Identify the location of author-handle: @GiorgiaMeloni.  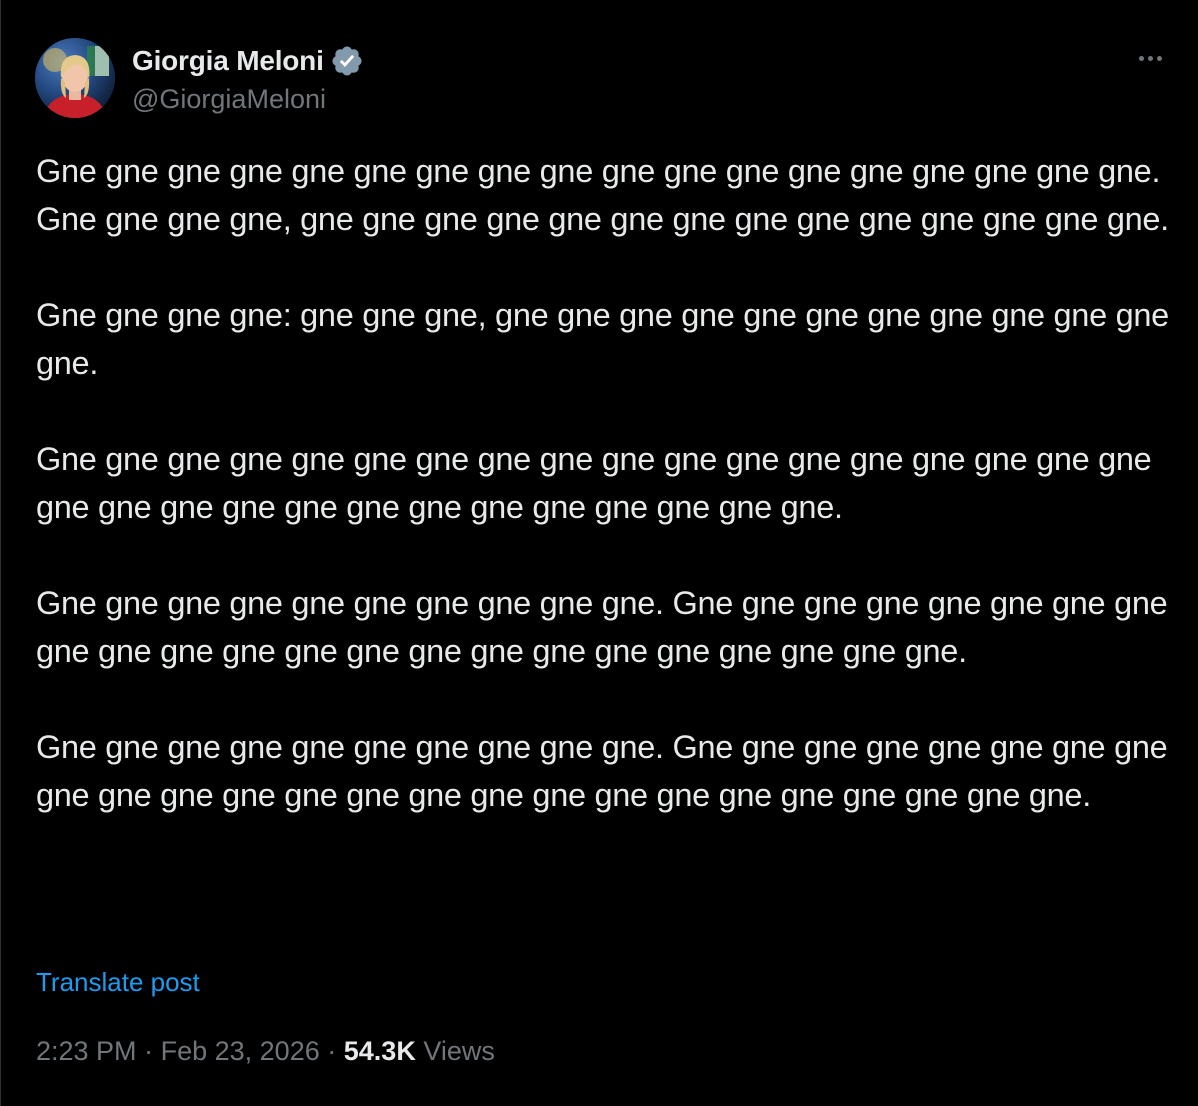
(248, 99).